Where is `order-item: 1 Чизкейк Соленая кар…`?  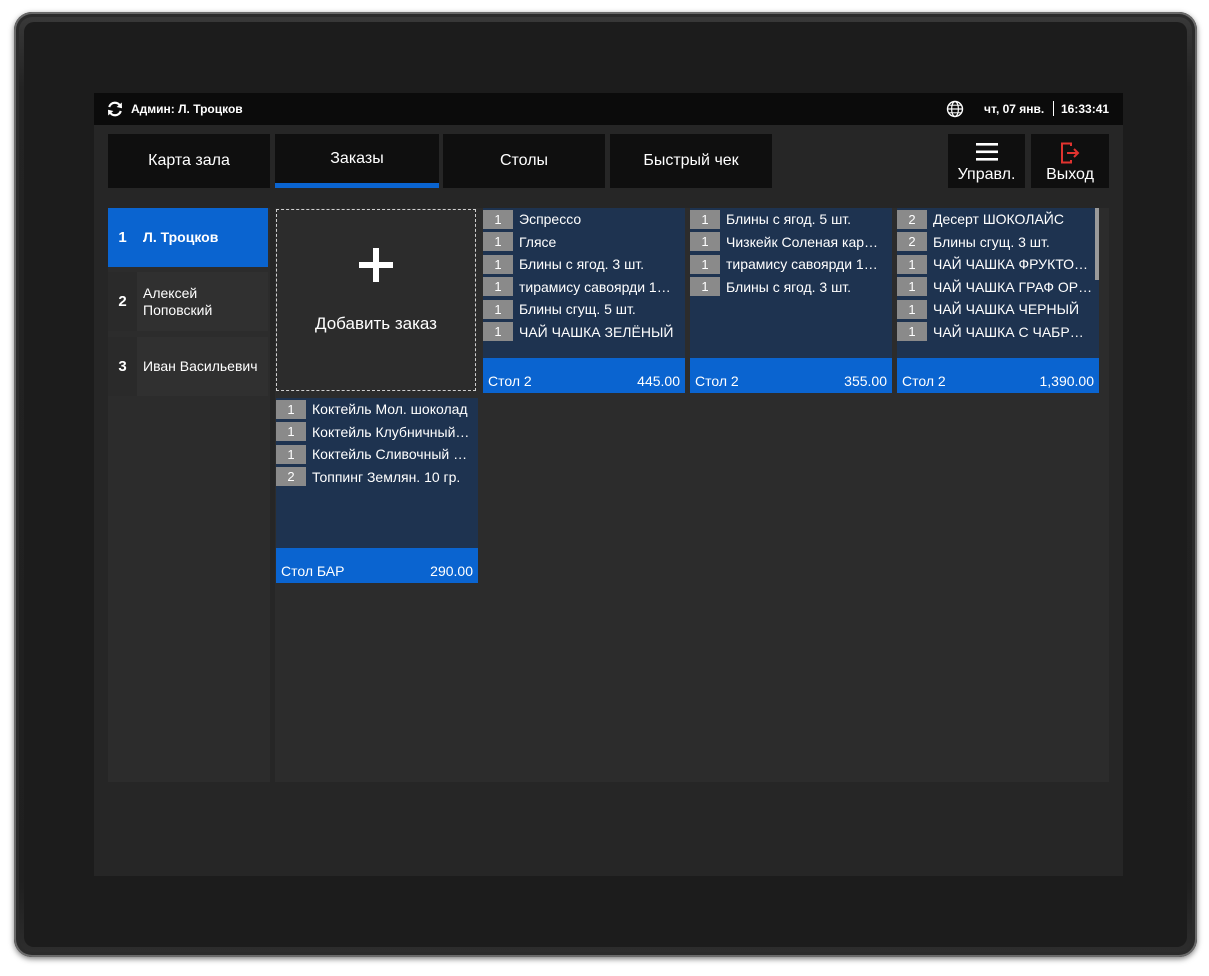 order-item: 1 Чизкейк Соленая кар… is located at coordinates (791, 242).